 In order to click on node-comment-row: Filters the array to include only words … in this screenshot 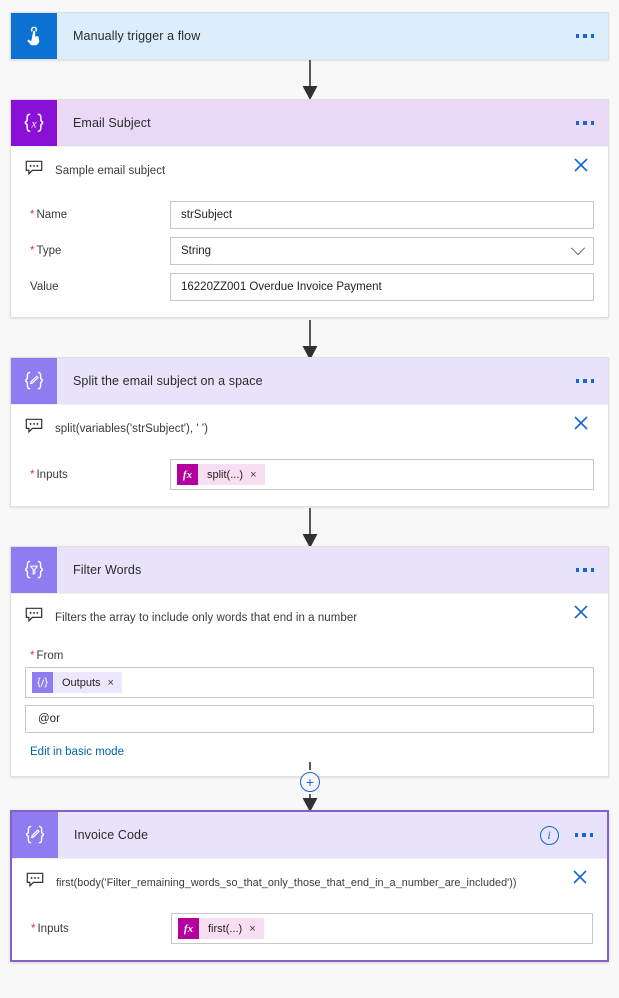, I will do `click(309, 617)`.